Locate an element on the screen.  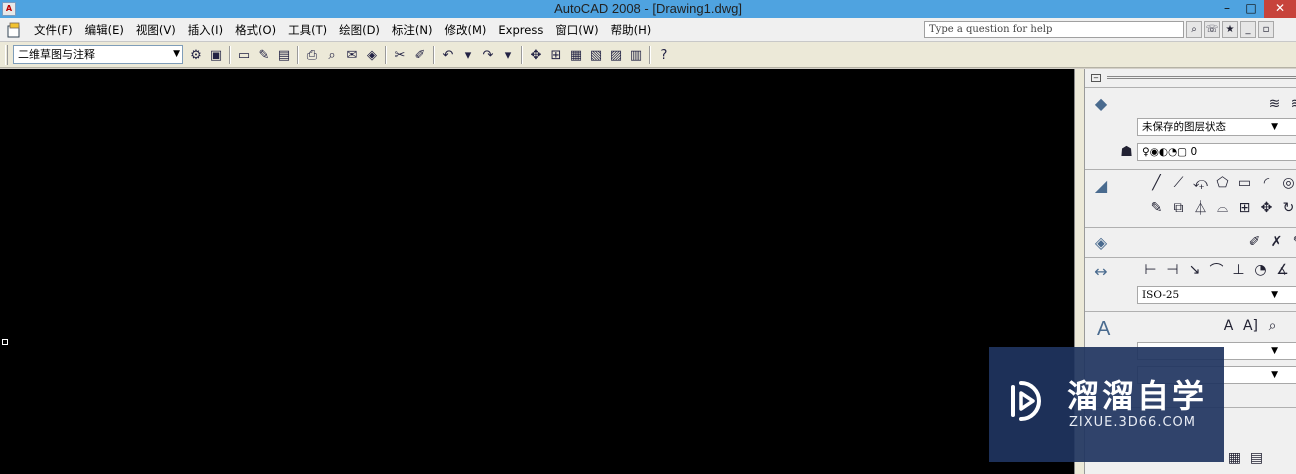
rectangle-icon: ▭ is located at coordinates (1244, 183).